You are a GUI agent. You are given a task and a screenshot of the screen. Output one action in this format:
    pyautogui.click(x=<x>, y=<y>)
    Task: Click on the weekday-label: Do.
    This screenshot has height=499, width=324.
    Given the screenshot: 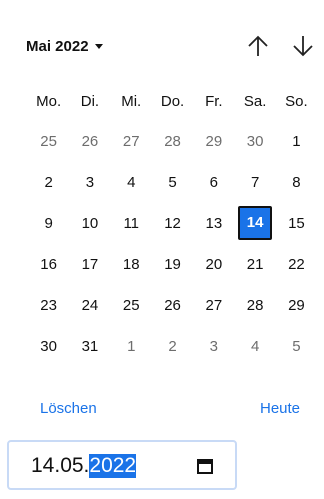 What is the action you would take?
    pyautogui.click(x=172, y=101)
    